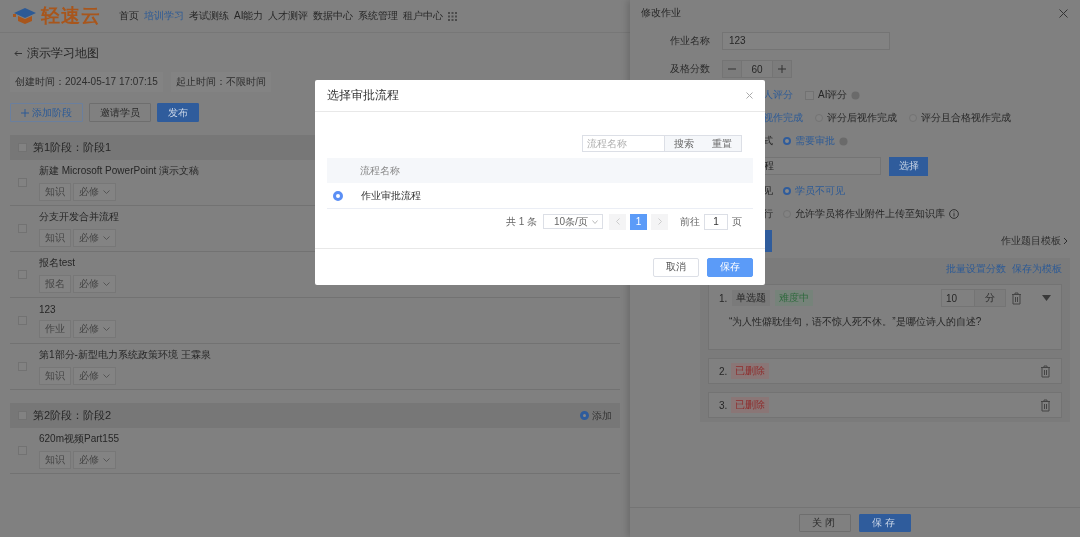 This screenshot has height=537, width=1080. I want to click on stage-title: 第1阶段：阶段1, so click(72, 147).